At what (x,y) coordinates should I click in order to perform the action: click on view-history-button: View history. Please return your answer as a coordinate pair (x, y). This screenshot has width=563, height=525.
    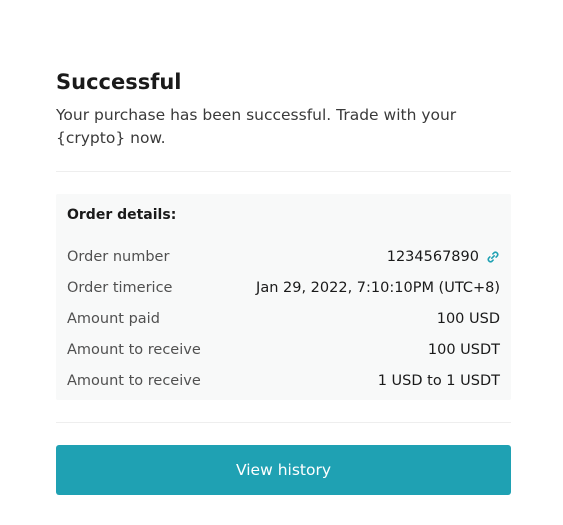
    Looking at the image, I should click on (283, 470).